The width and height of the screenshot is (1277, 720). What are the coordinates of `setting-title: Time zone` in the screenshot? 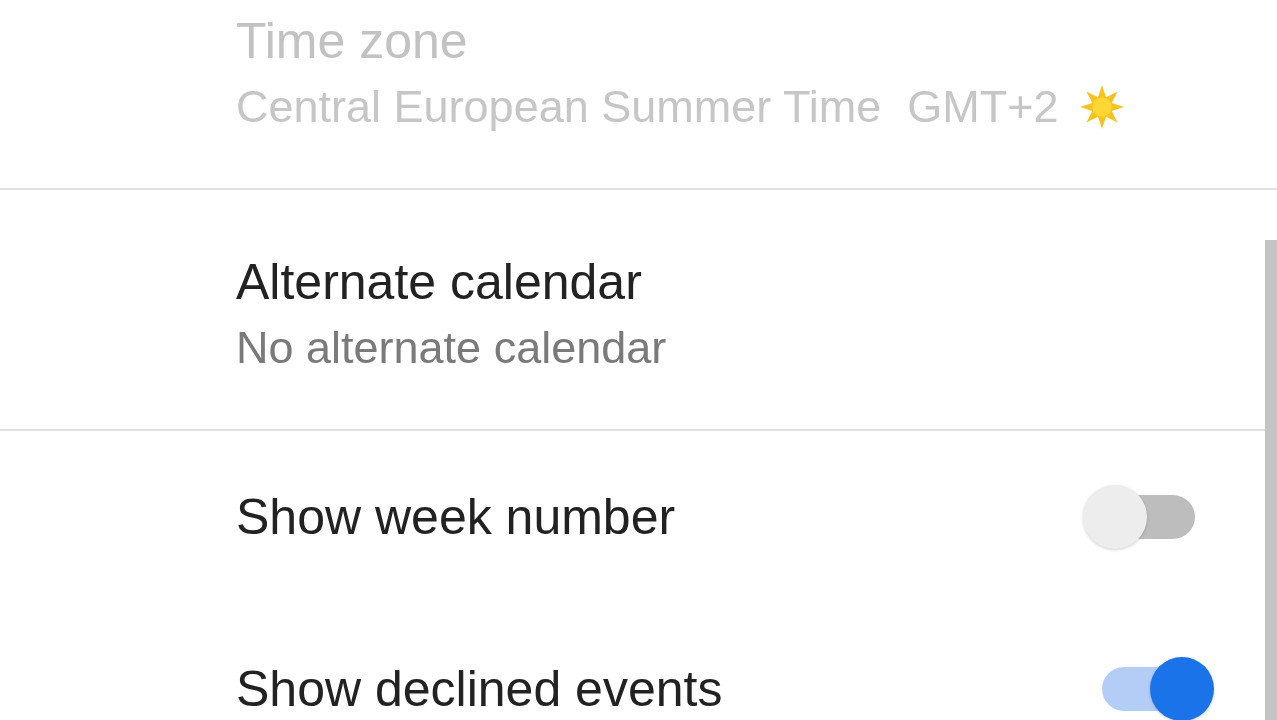 It's located at (352, 41).